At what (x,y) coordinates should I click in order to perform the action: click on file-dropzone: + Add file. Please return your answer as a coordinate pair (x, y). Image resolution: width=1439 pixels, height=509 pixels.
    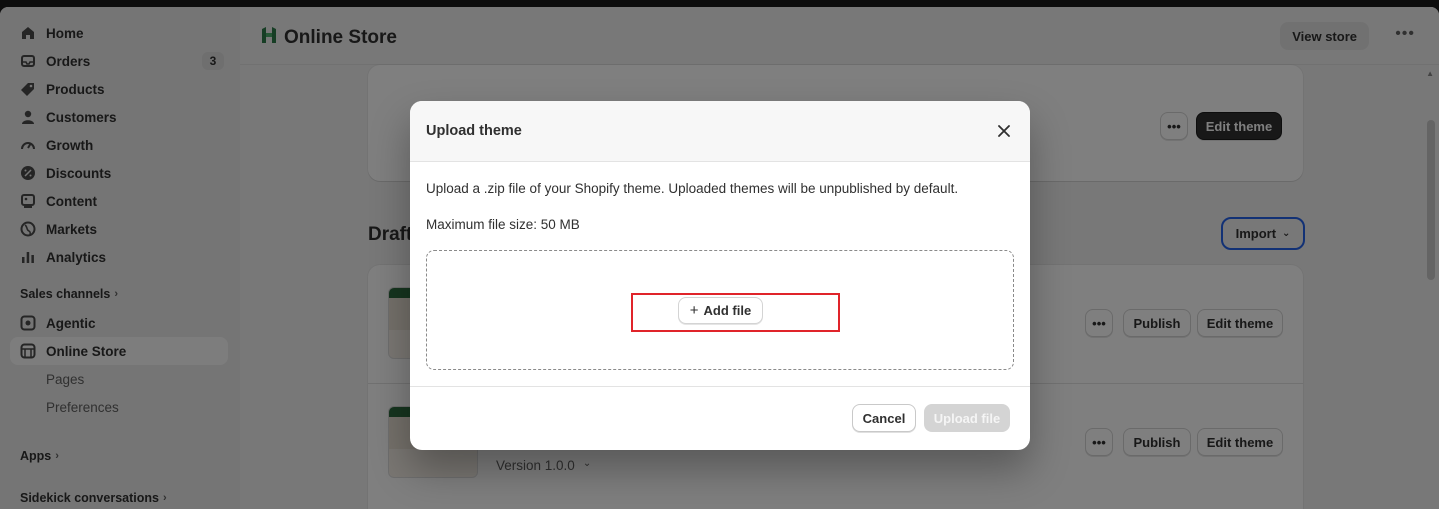
    Looking at the image, I should click on (720, 310).